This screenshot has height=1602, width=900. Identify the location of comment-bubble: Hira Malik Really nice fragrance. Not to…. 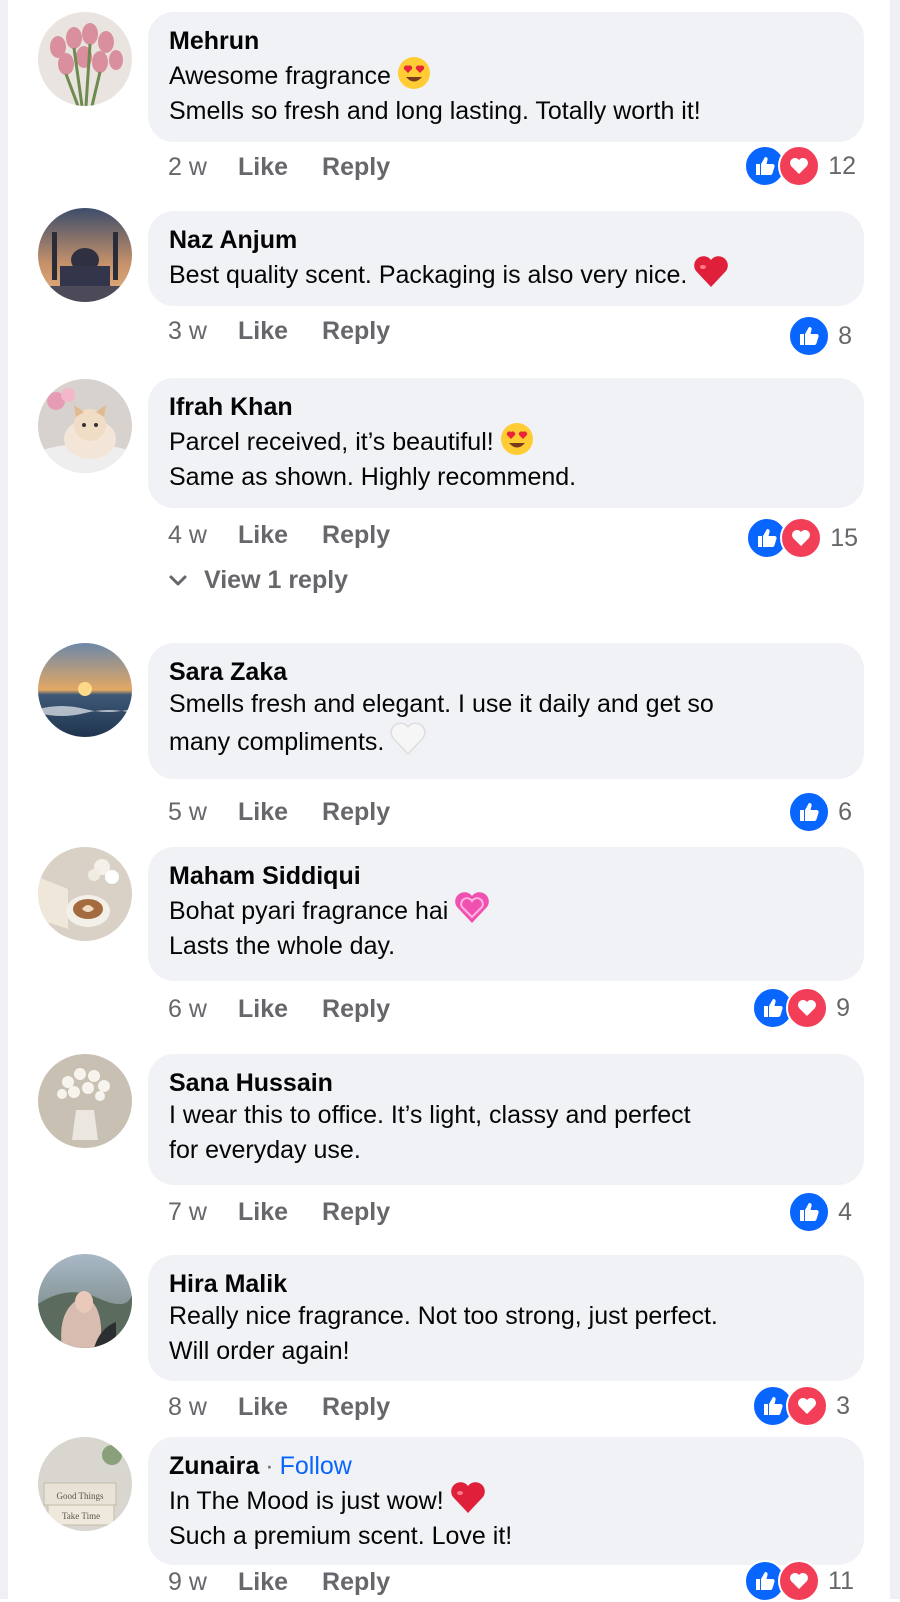
(506, 1318).